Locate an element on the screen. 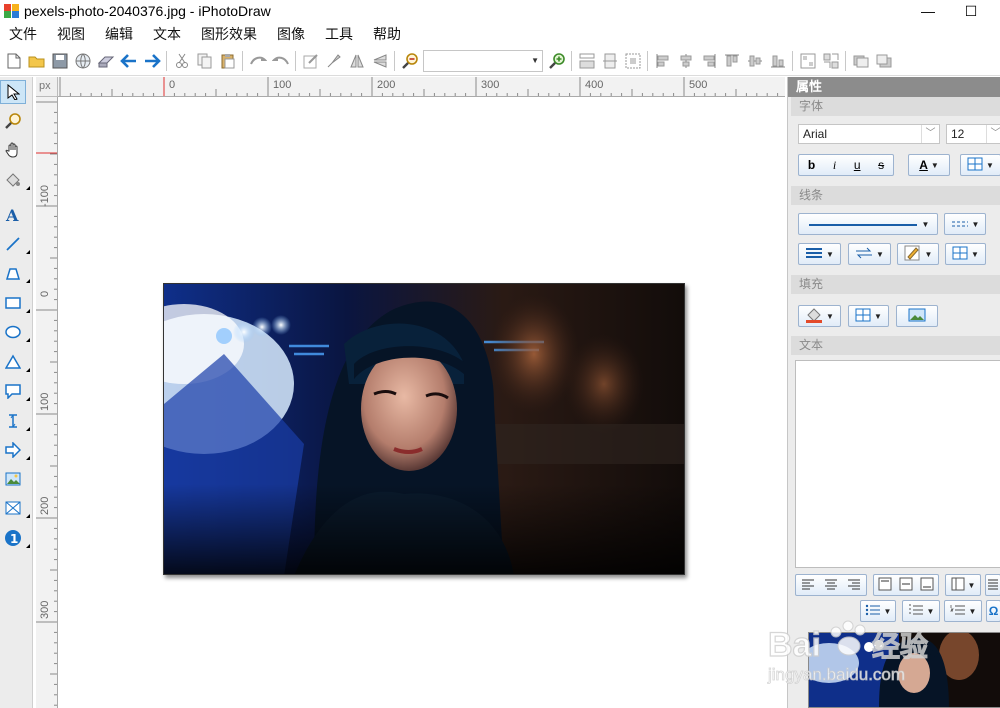 The height and width of the screenshot is (708, 1000). image-tool-icon is located at coordinates (13, 479).